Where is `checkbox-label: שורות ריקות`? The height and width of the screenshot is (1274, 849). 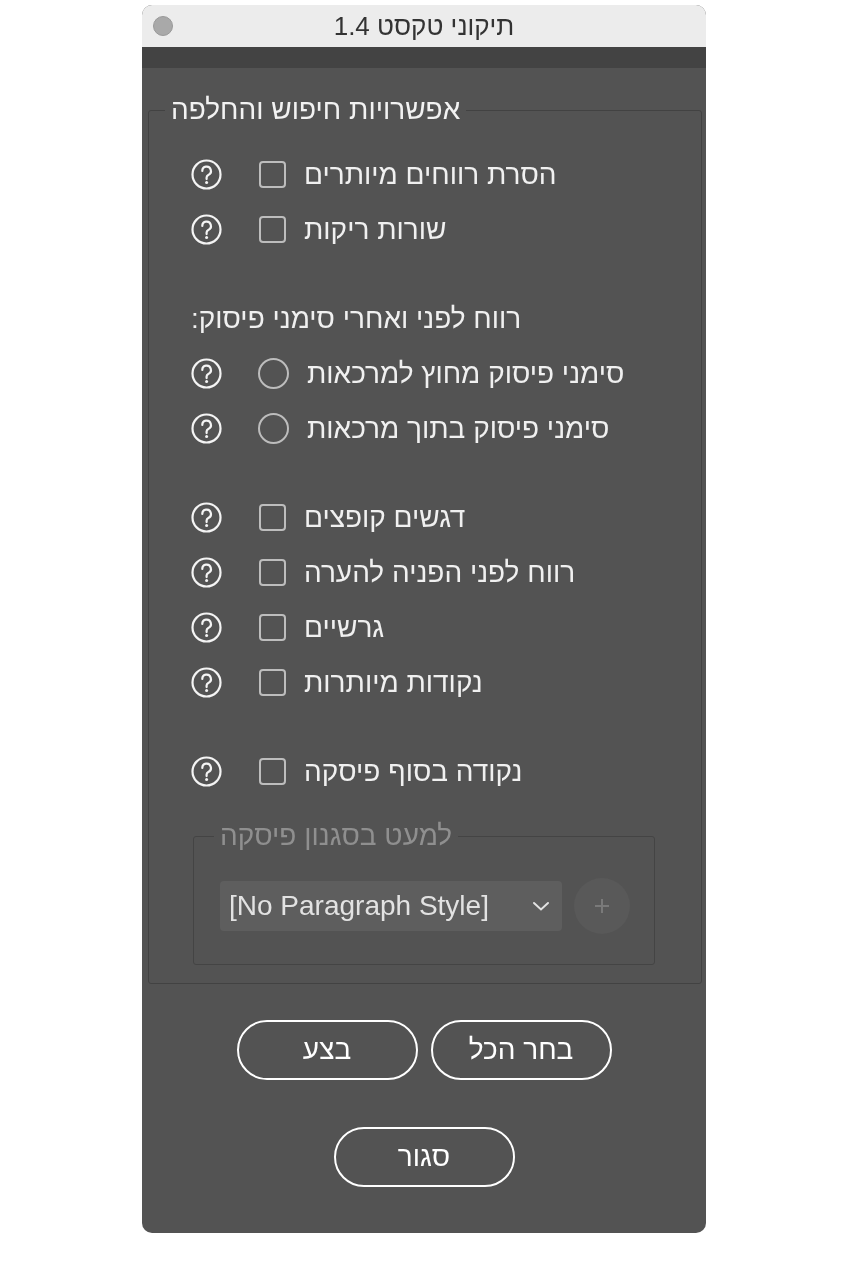 checkbox-label: שורות ריקות is located at coordinates (375, 229).